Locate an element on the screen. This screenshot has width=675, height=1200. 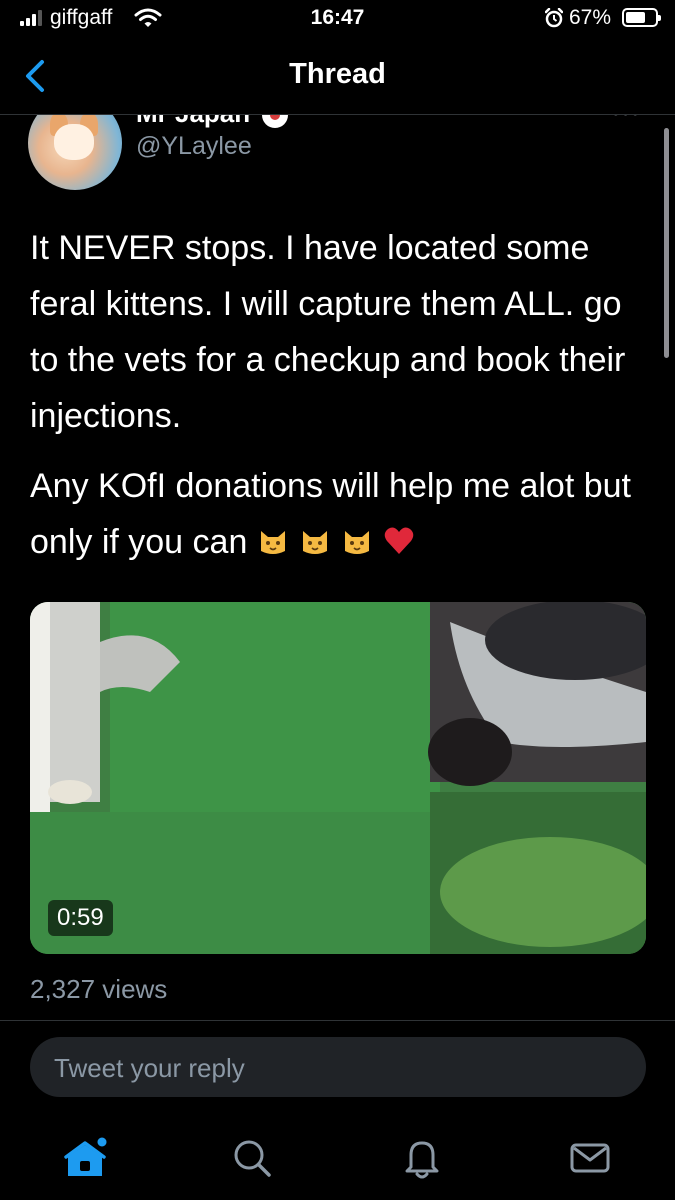
profile-badge-icon is located at coordinates (275, 121).